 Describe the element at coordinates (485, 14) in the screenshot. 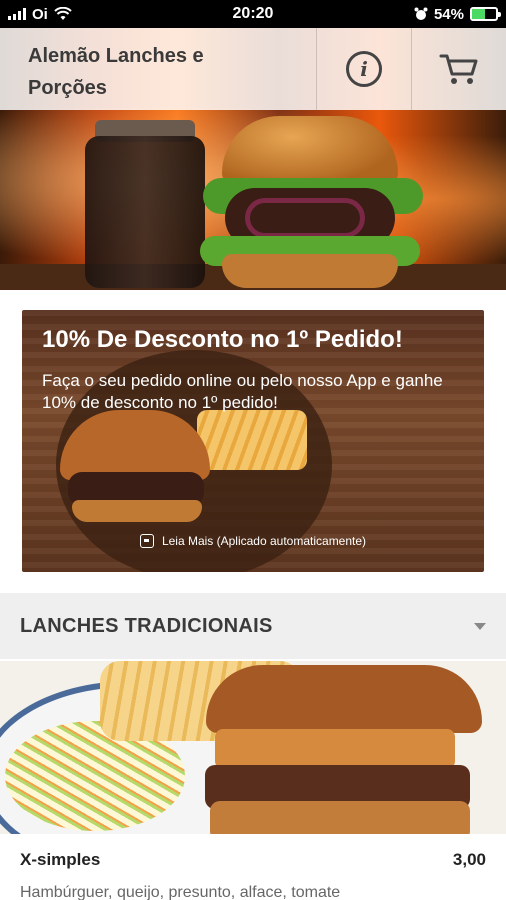

I see `battery-icon` at that location.